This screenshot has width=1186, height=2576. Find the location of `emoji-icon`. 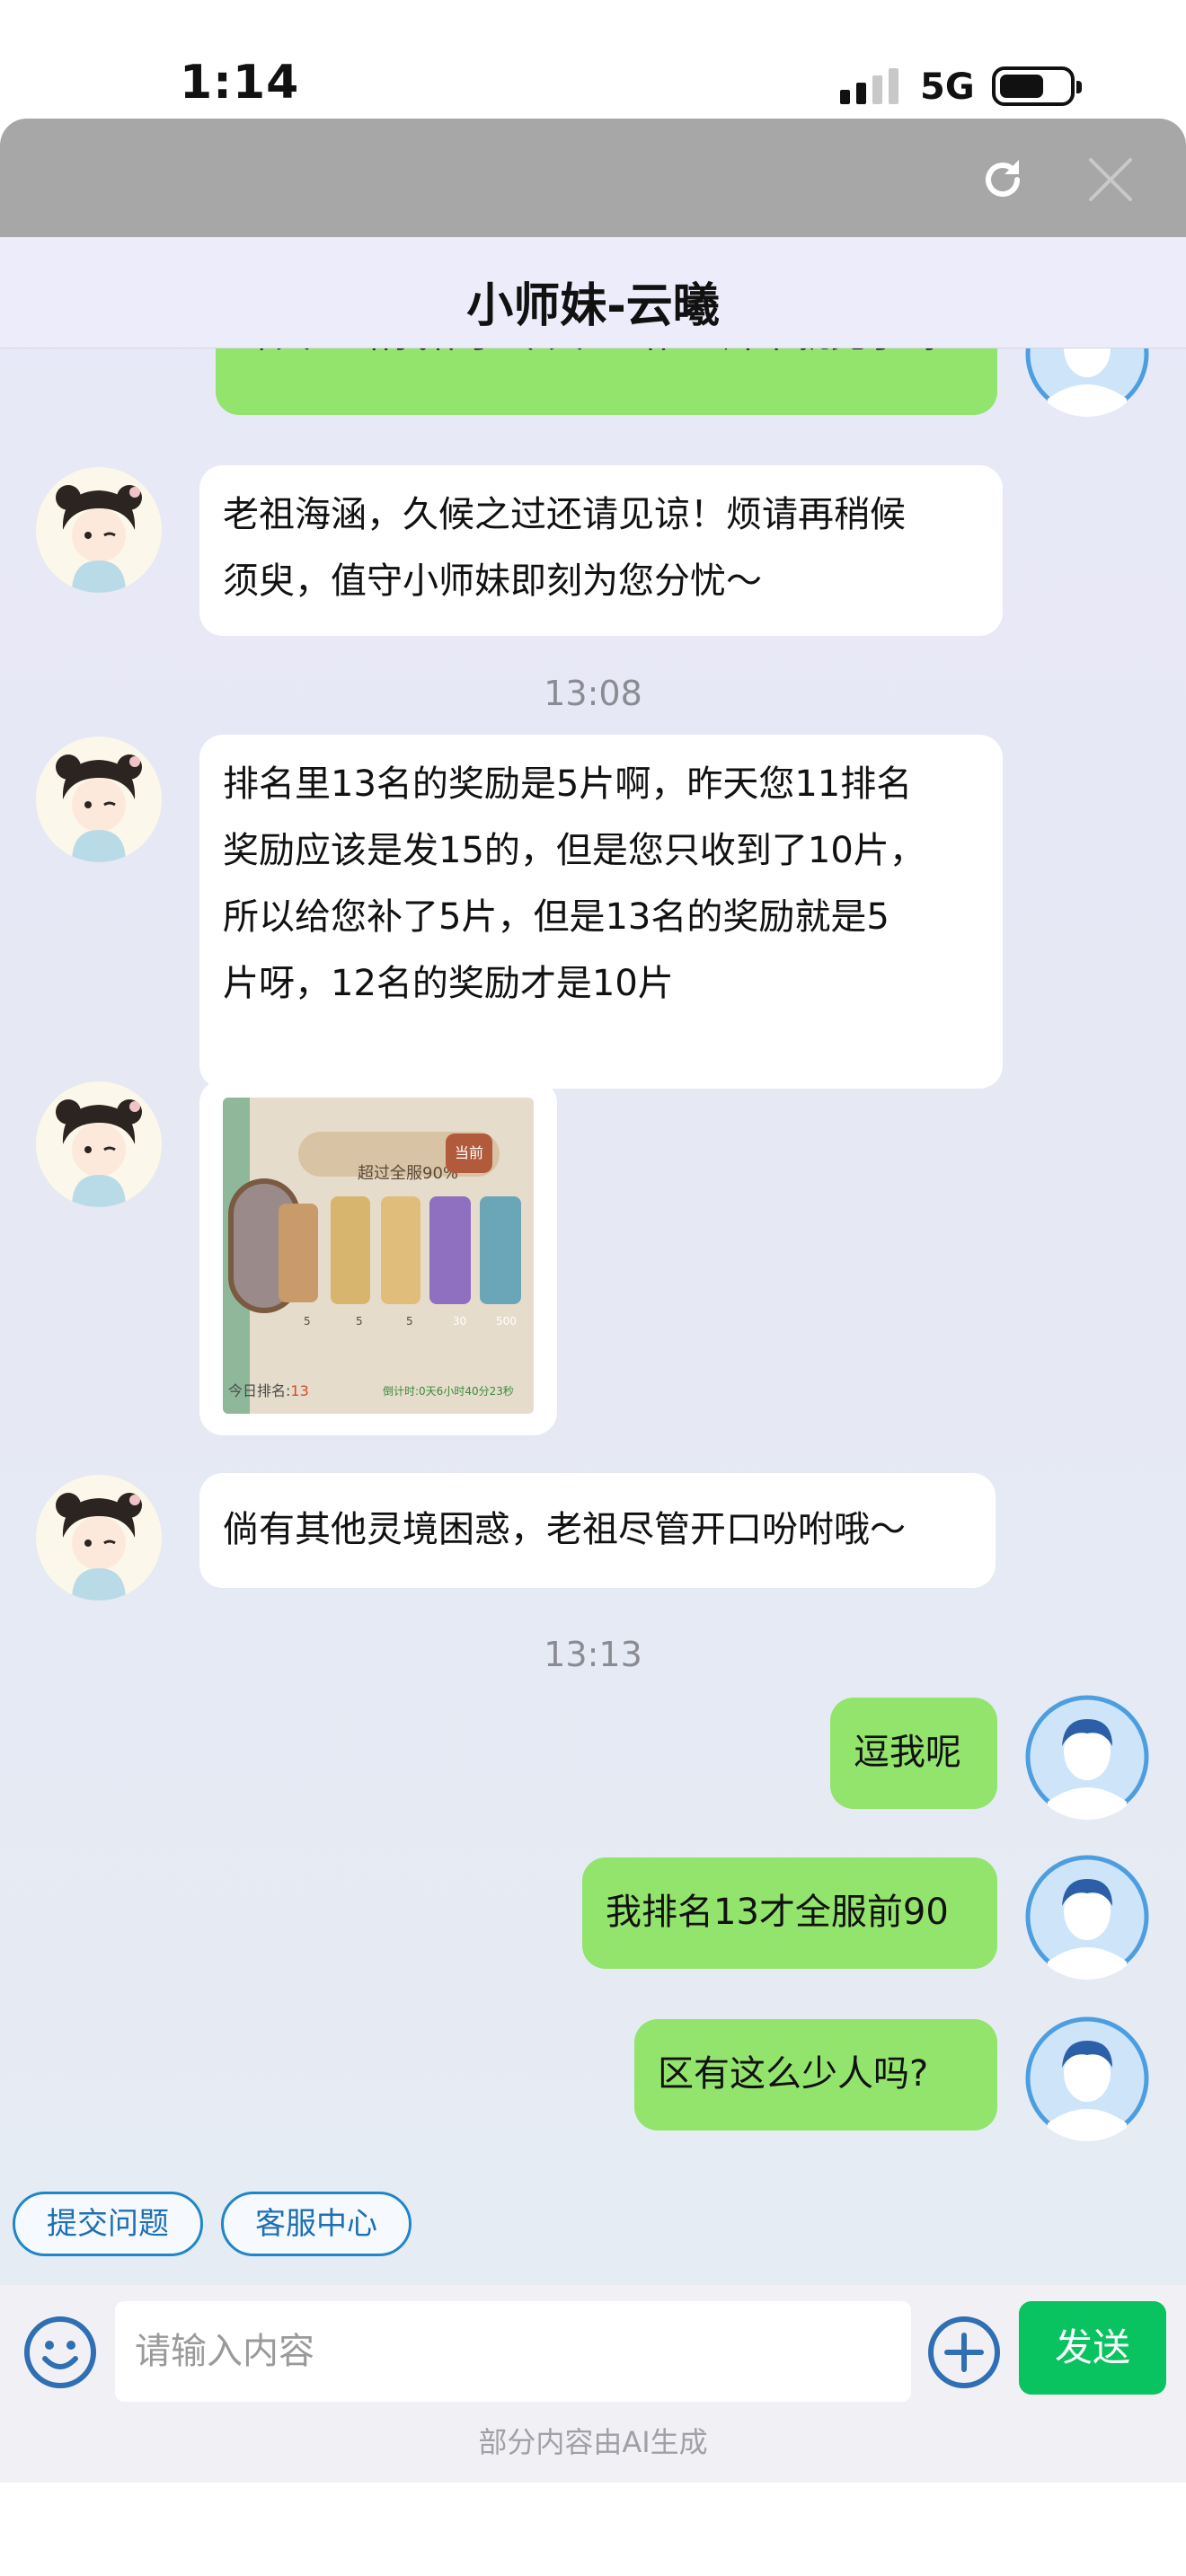

emoji-icon is located at coordinates (60, 2352).